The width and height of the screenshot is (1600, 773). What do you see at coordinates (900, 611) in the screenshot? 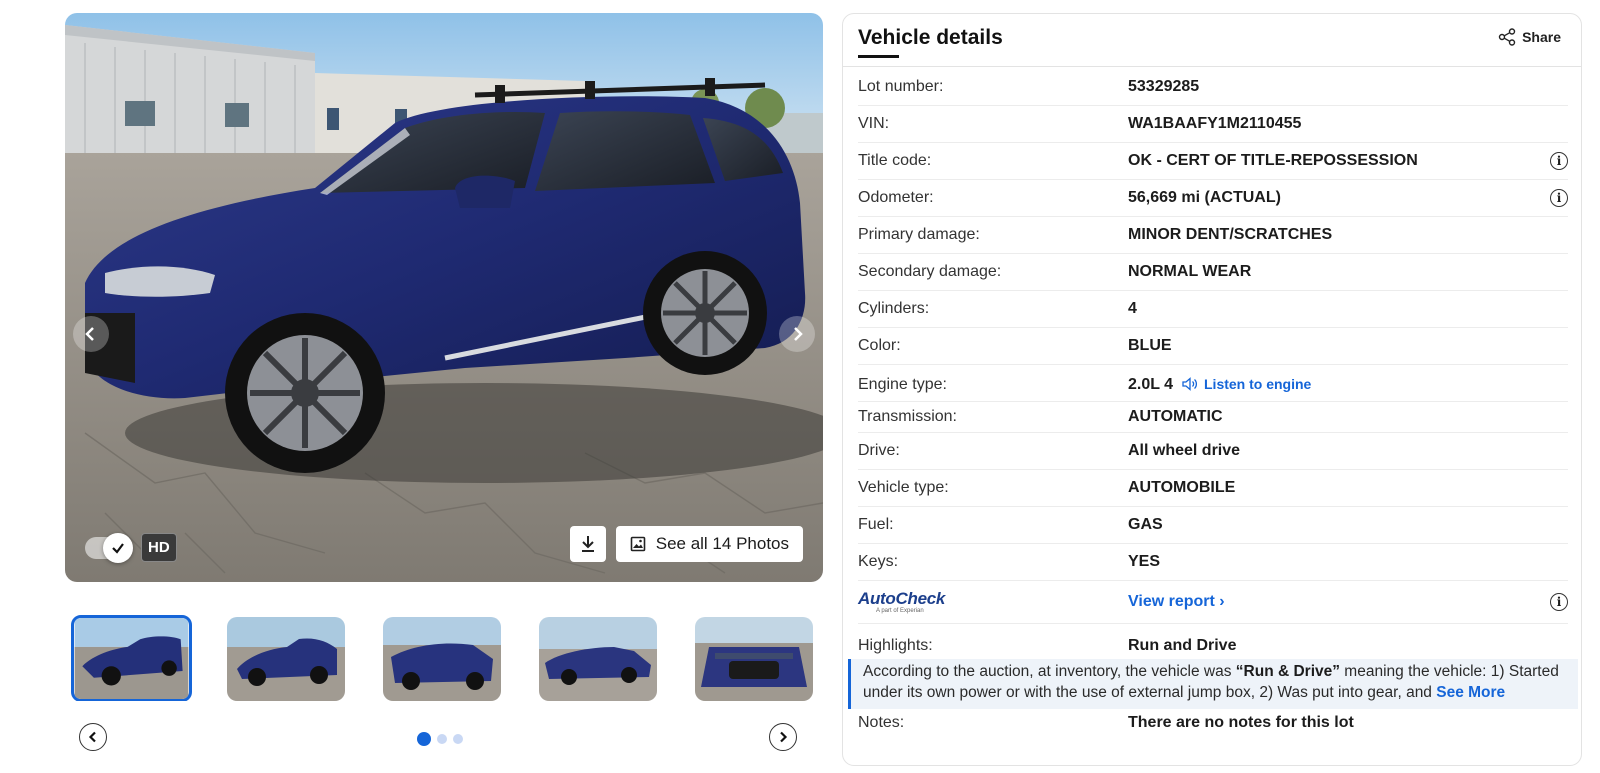
I see `autocheck-tagline: A part of Experian` at bounding box center [900, 611].